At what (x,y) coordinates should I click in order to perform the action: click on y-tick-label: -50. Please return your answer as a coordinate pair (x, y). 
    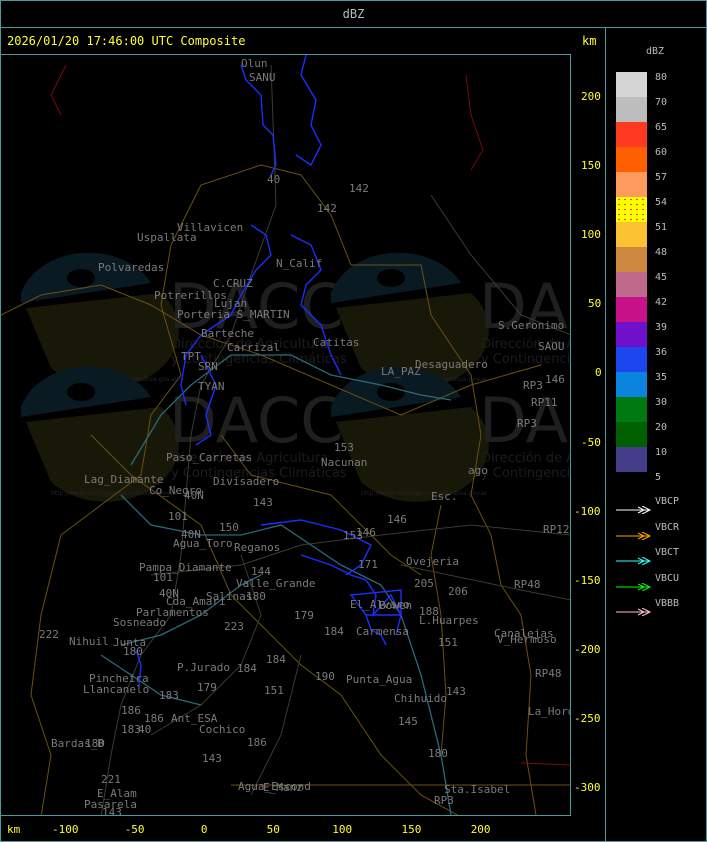
    Looking at the image, I should click on (591, 442).